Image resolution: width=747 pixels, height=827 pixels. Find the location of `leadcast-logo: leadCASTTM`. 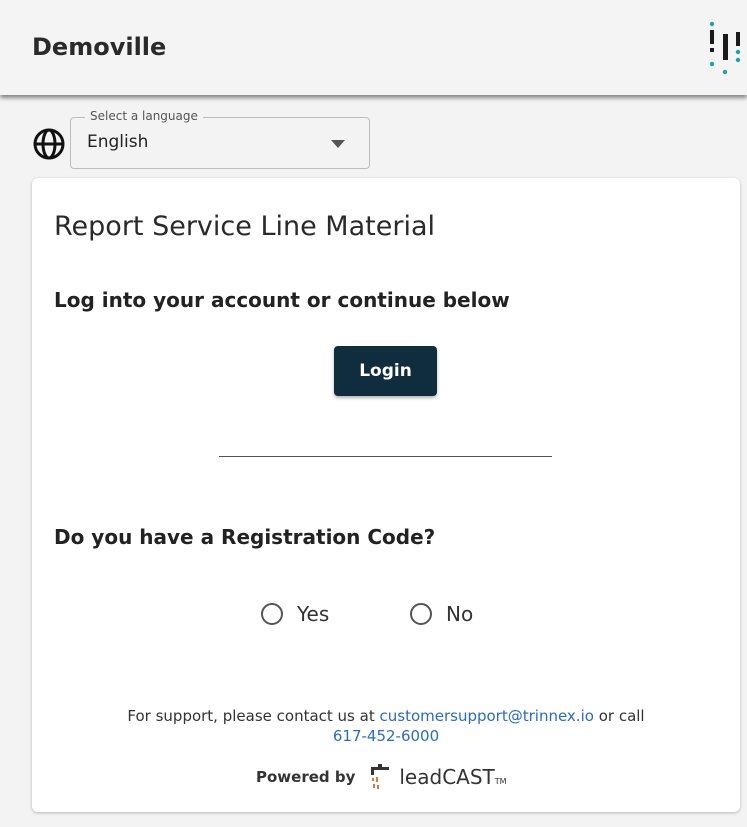

leadcast-logo: leadCASTTM is located at coordinates (452, 777).